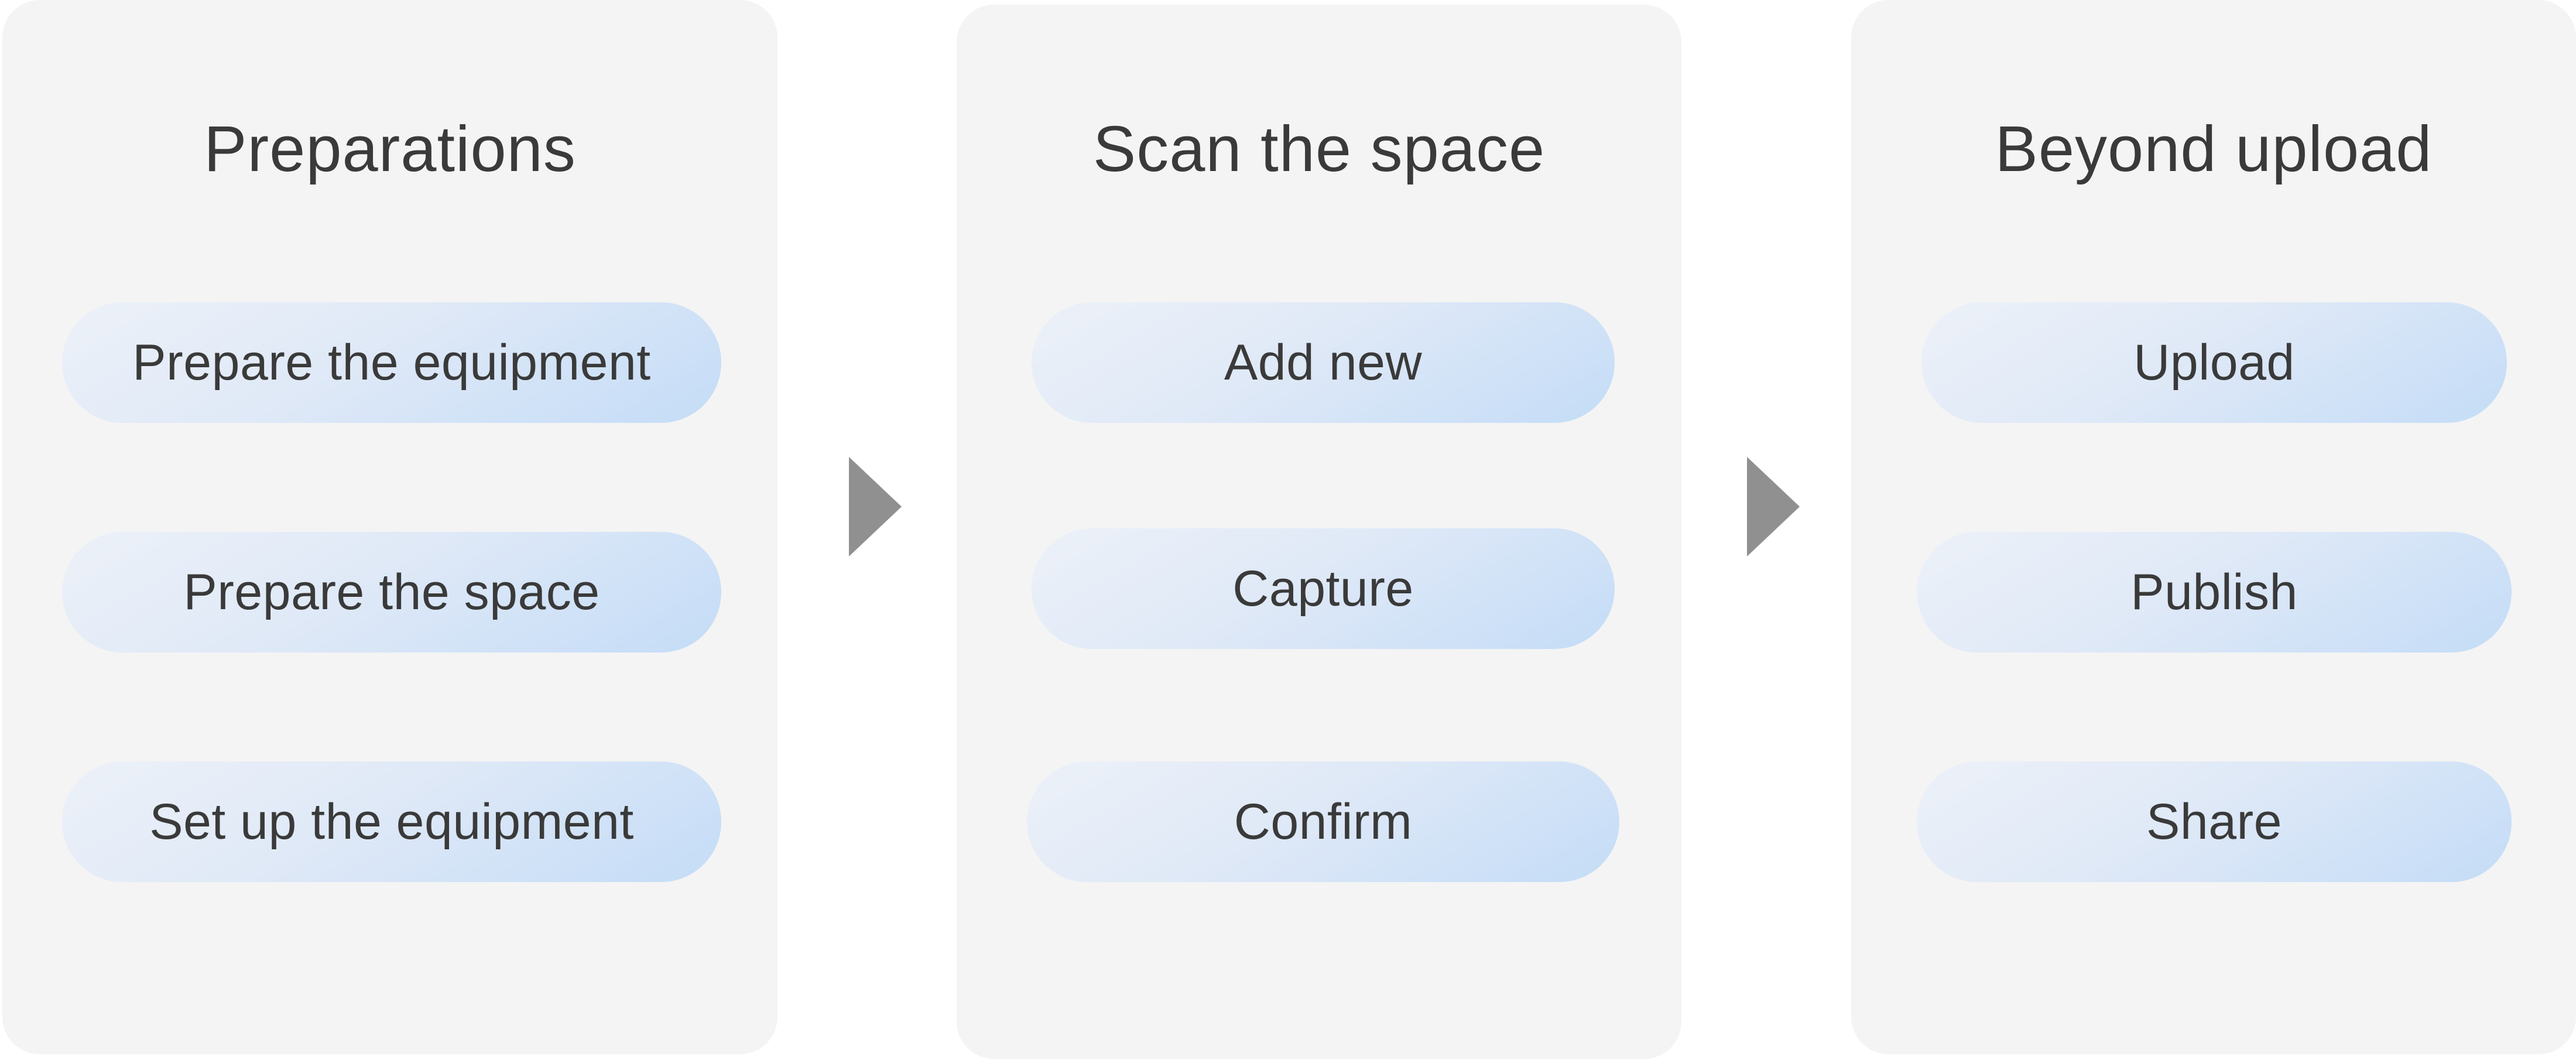  I want to click on step-pill: Upload, so click(2214, 362).